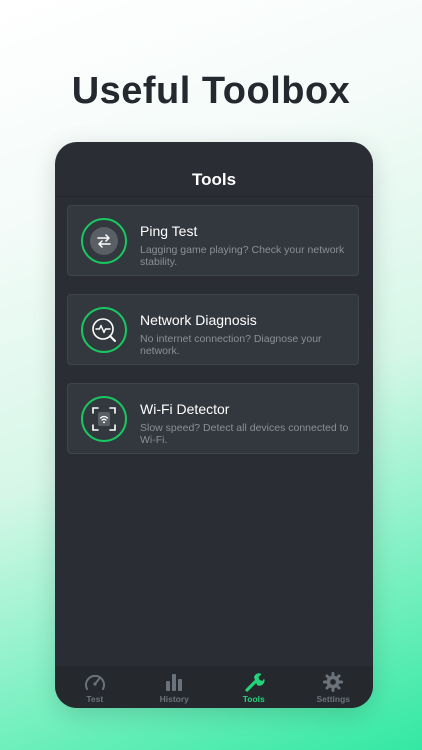 Image resolution: width=422 pixels, height=750 pixels. What do you see at coordinates (253, 699) in the screenshot?
I see `tab-label: Tools` at bounding box center [253, 699].